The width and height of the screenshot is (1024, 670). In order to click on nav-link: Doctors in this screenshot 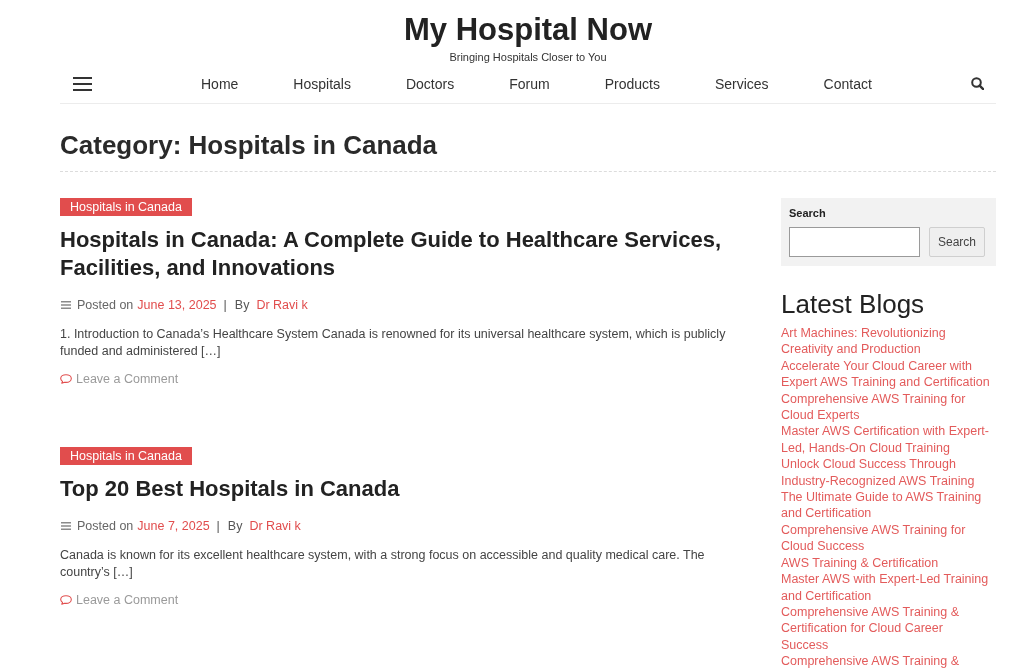, I will do `click(430, 83)`.